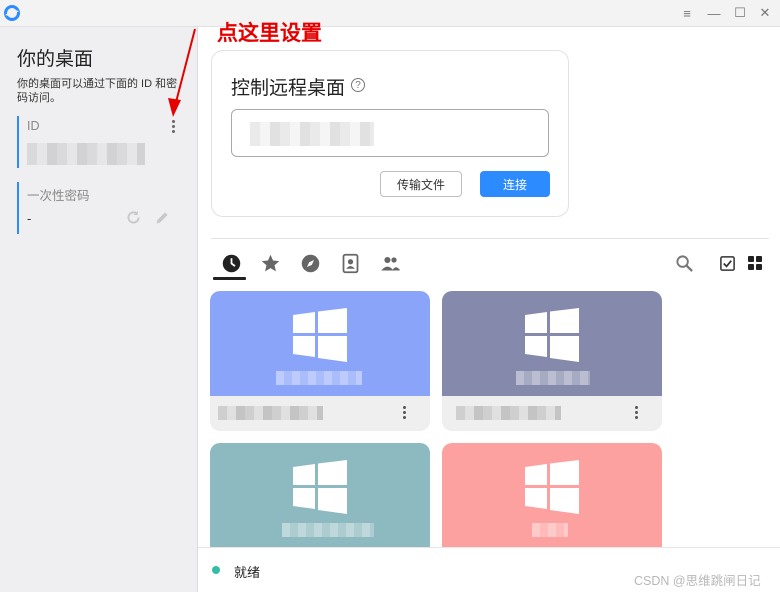 Image resolution: width=780 pixels, height=592 pixels. I want to click on transfer-file-button: 传输文件, so click(421, 184).